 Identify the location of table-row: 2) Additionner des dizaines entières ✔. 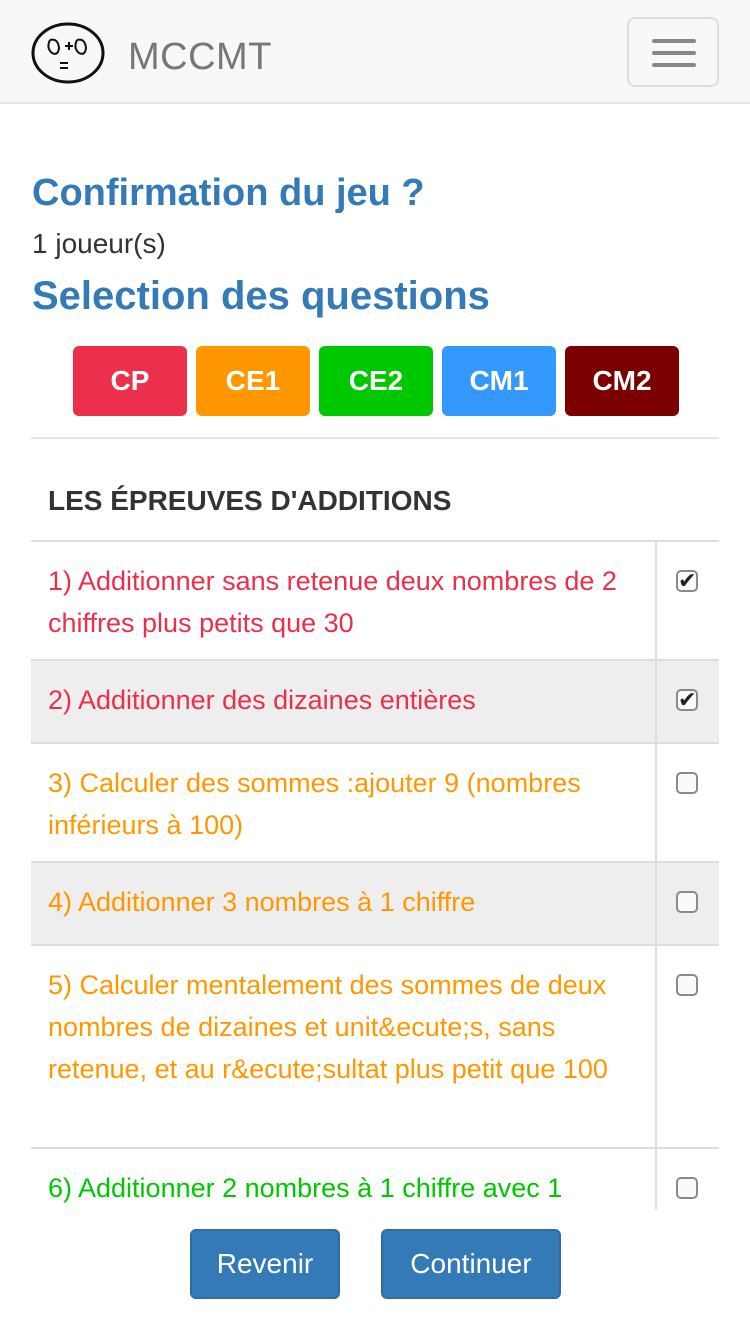
(375, 702).